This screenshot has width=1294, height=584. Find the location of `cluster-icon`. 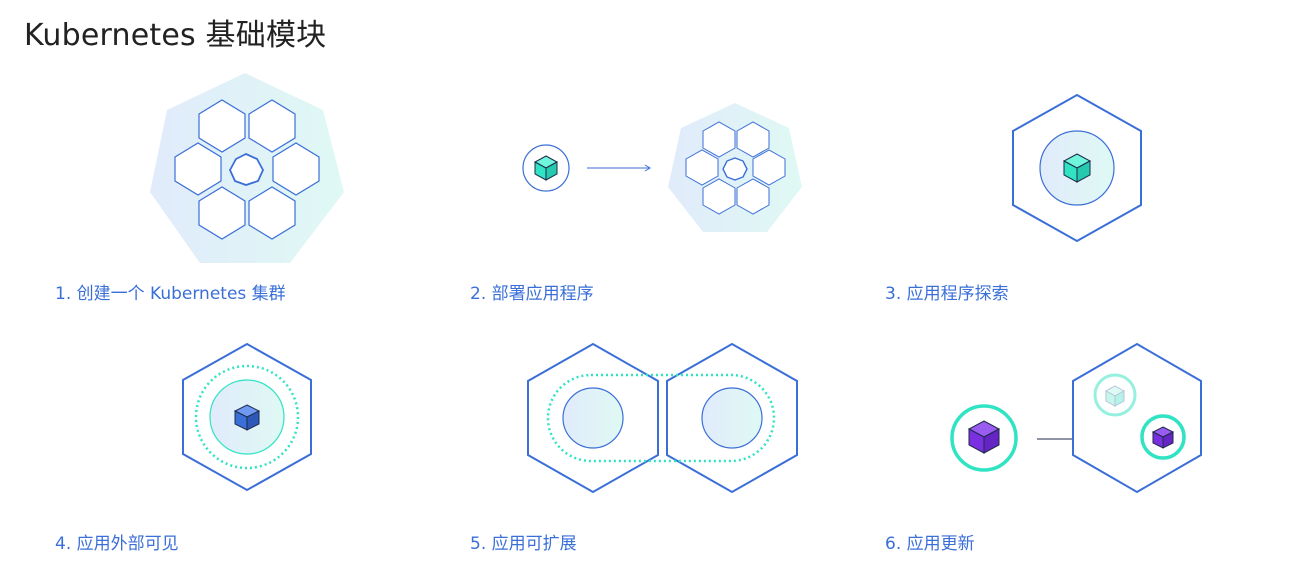

cluster-icon is located at coordinates (250, 167).